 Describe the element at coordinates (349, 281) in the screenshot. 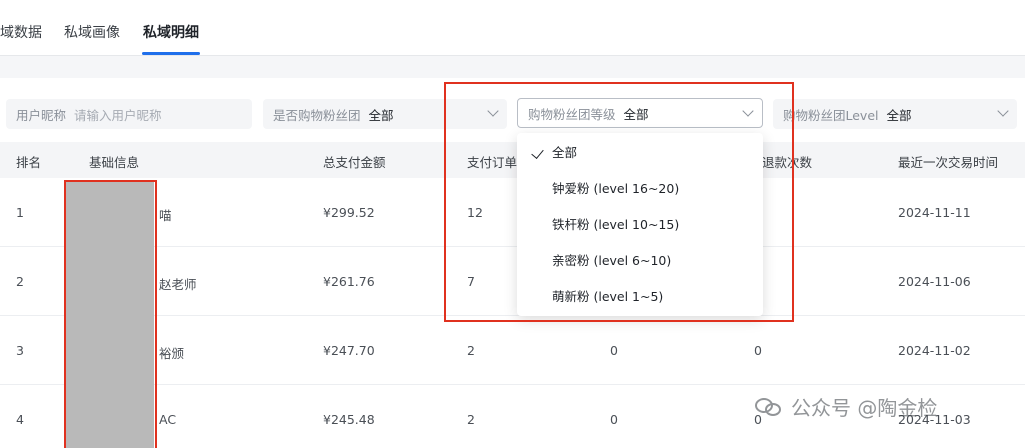

I see `cell-amount: ¥261.76` at that location.